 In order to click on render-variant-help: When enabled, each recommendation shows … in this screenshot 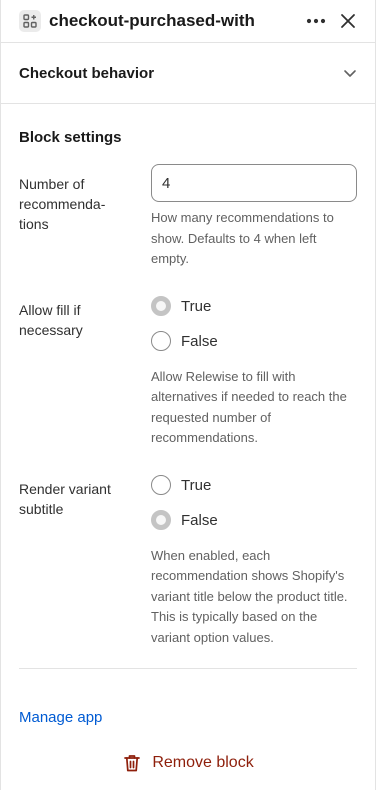, I will do `click(249, 596)`.